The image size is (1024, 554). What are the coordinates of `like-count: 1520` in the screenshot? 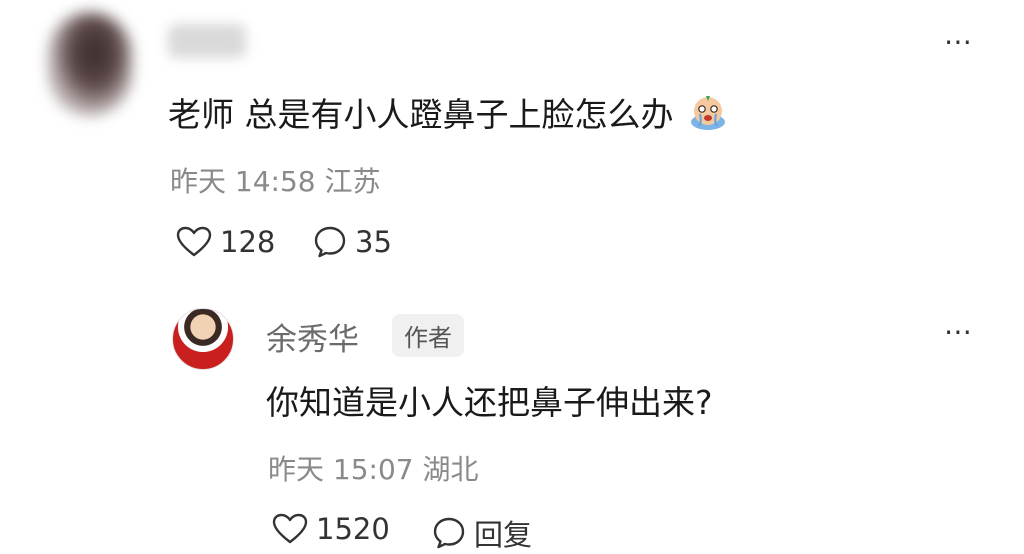 It's located at (353, 529).